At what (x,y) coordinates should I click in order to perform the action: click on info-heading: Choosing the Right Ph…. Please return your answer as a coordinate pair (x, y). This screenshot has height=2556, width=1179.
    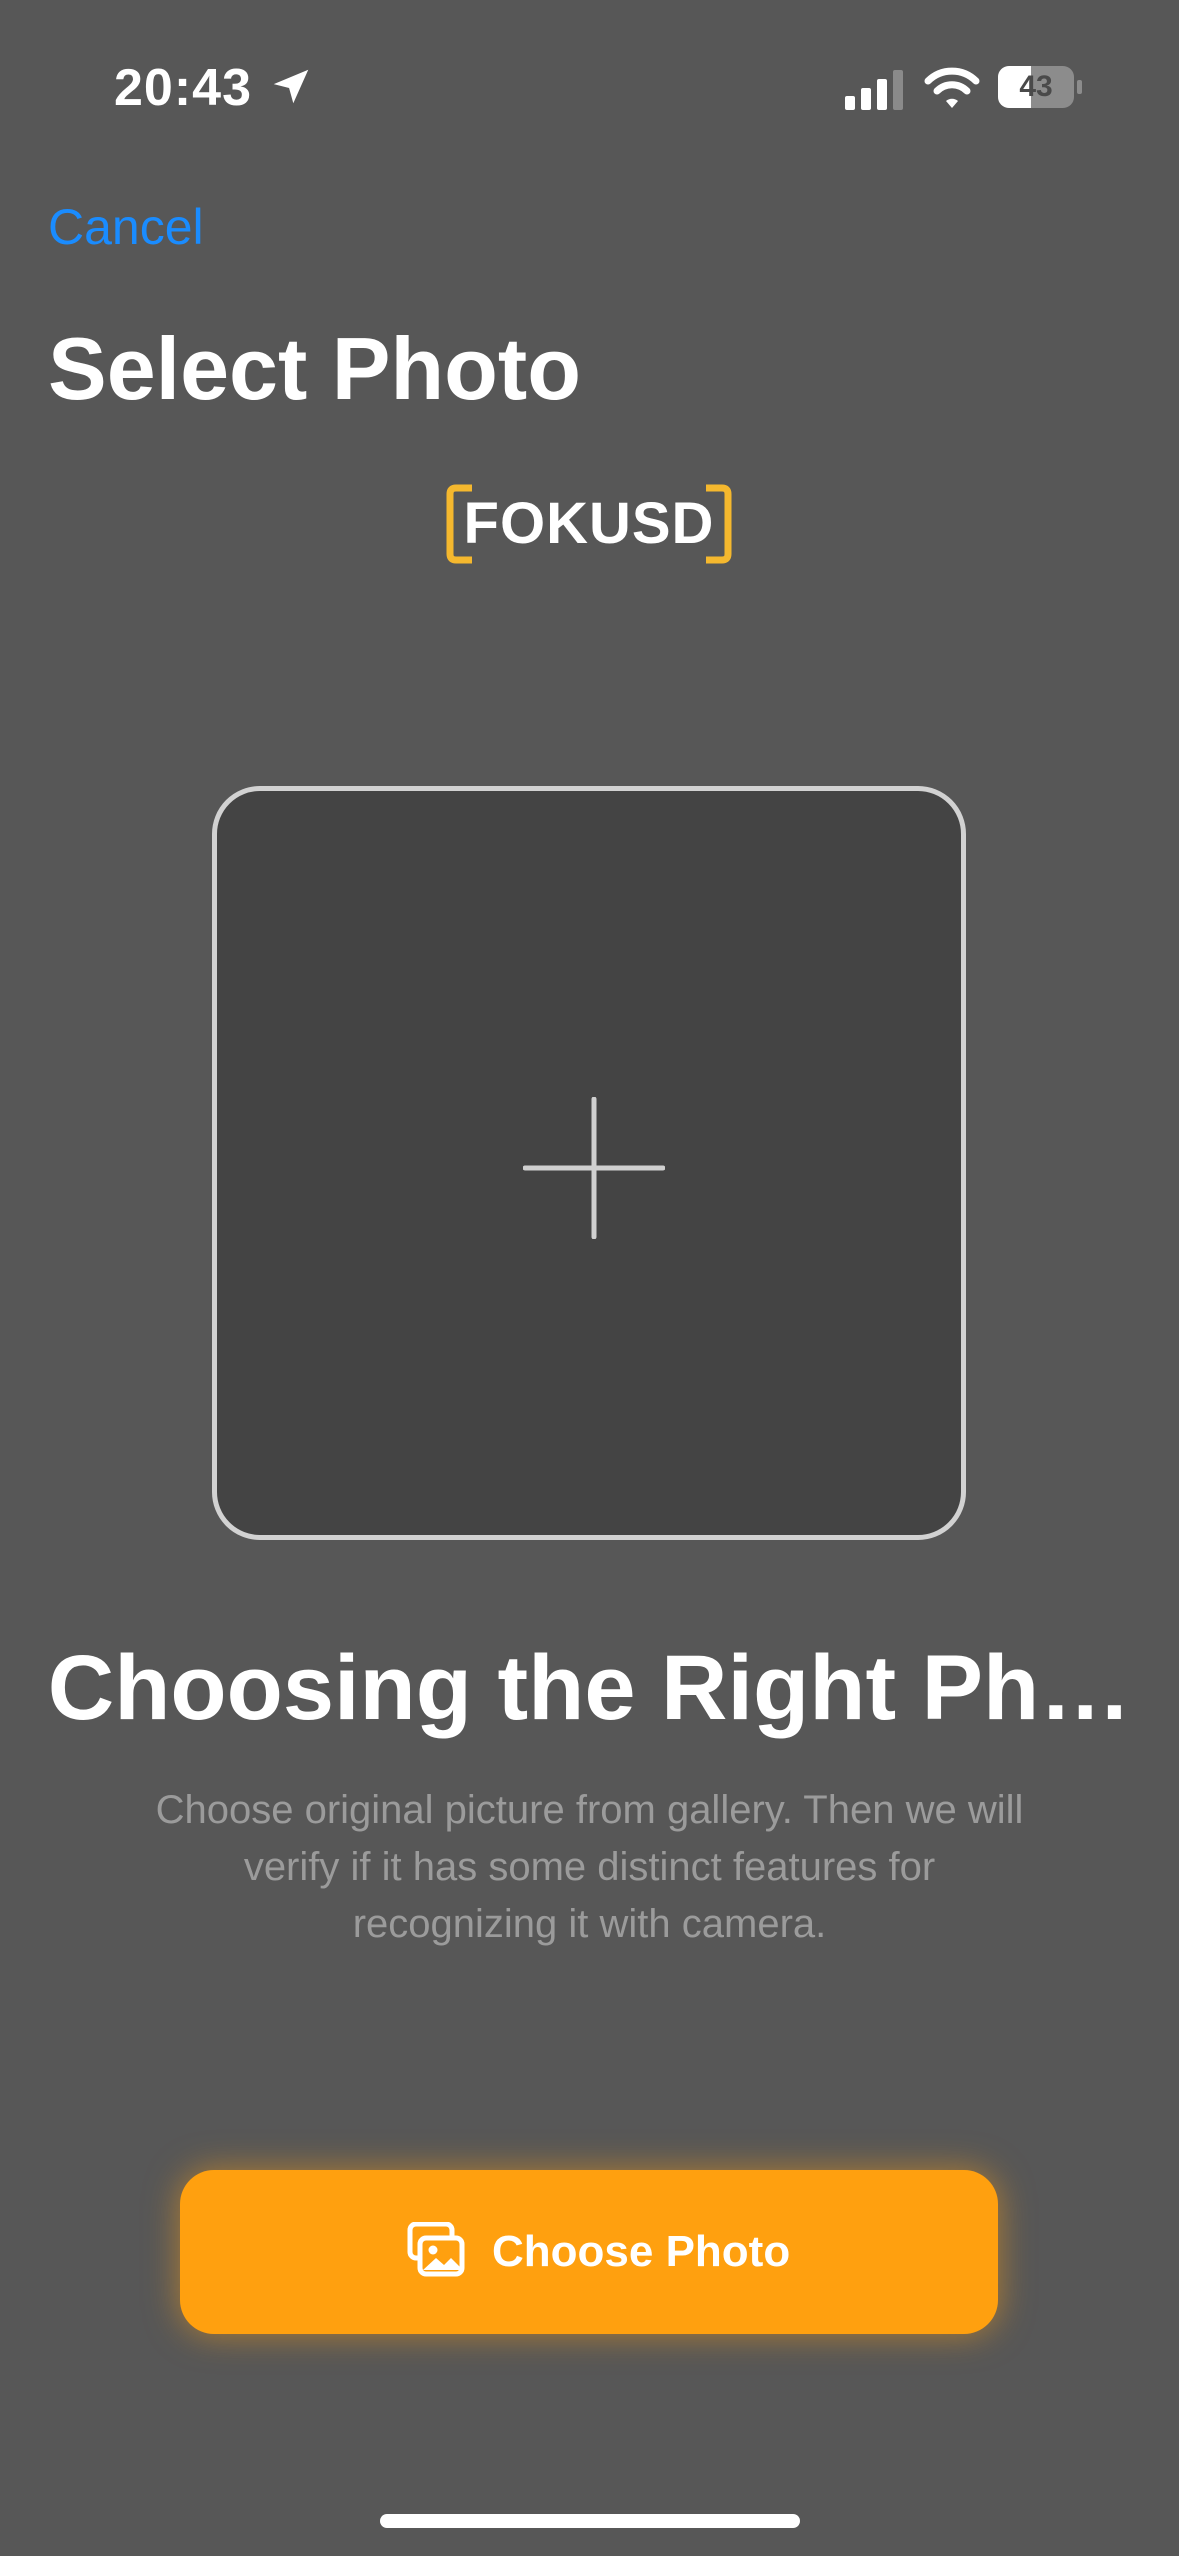
    Looking at the image, I should click on (589, 1688).